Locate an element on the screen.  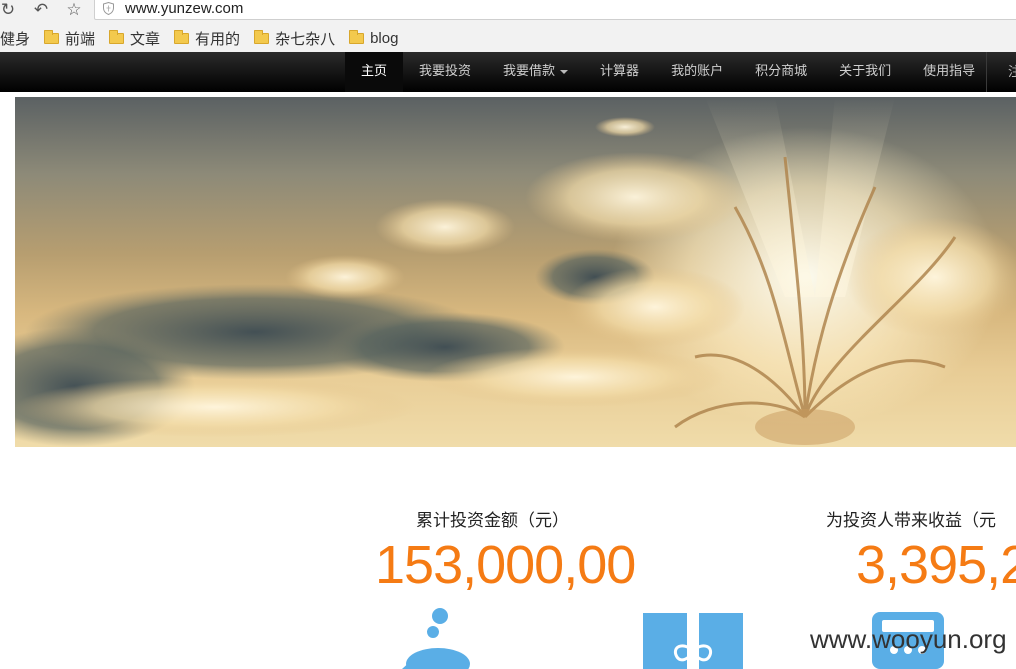
nav-item-label: 我的账户 is located at coordinates (697, 71).